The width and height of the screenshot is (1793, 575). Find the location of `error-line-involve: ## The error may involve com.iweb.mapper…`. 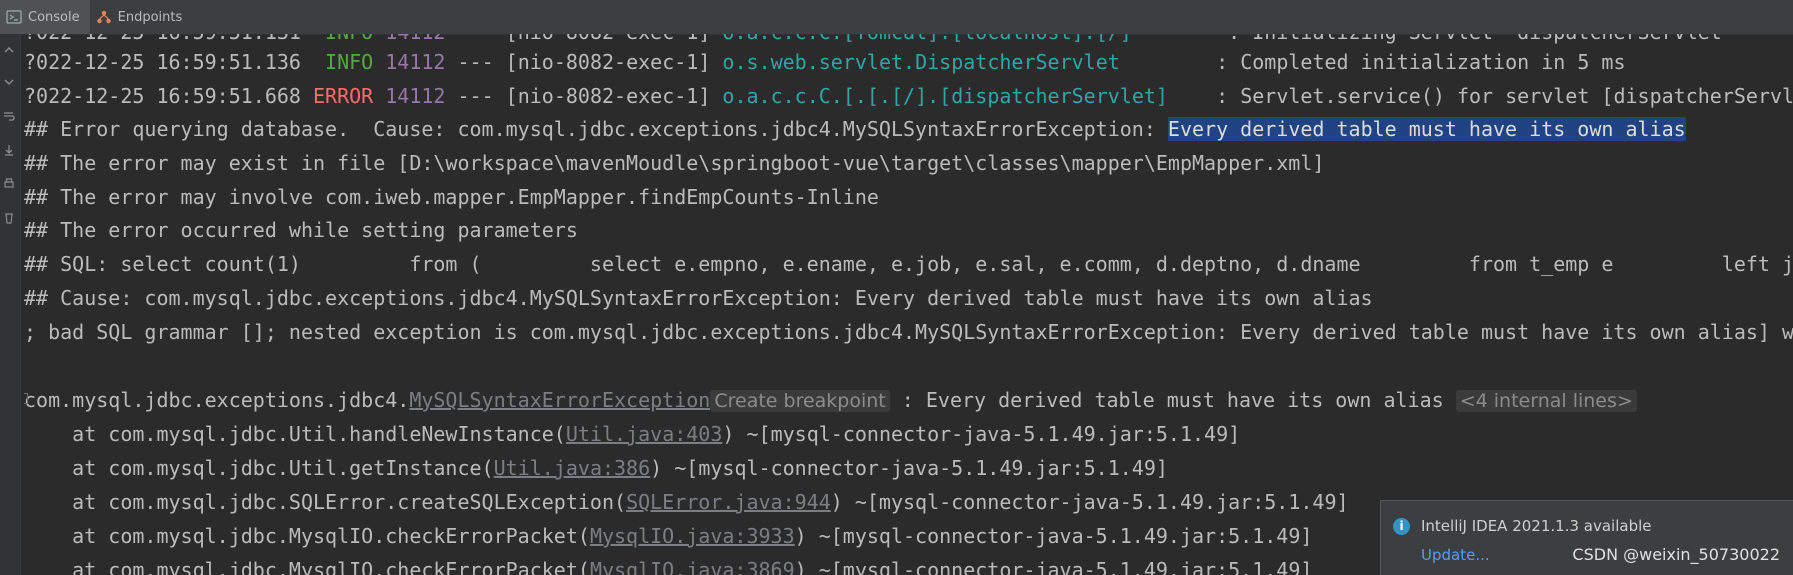

error-line-involve: ## The error may involve com.iweb.mapper… is located at coordinates (451, 197).